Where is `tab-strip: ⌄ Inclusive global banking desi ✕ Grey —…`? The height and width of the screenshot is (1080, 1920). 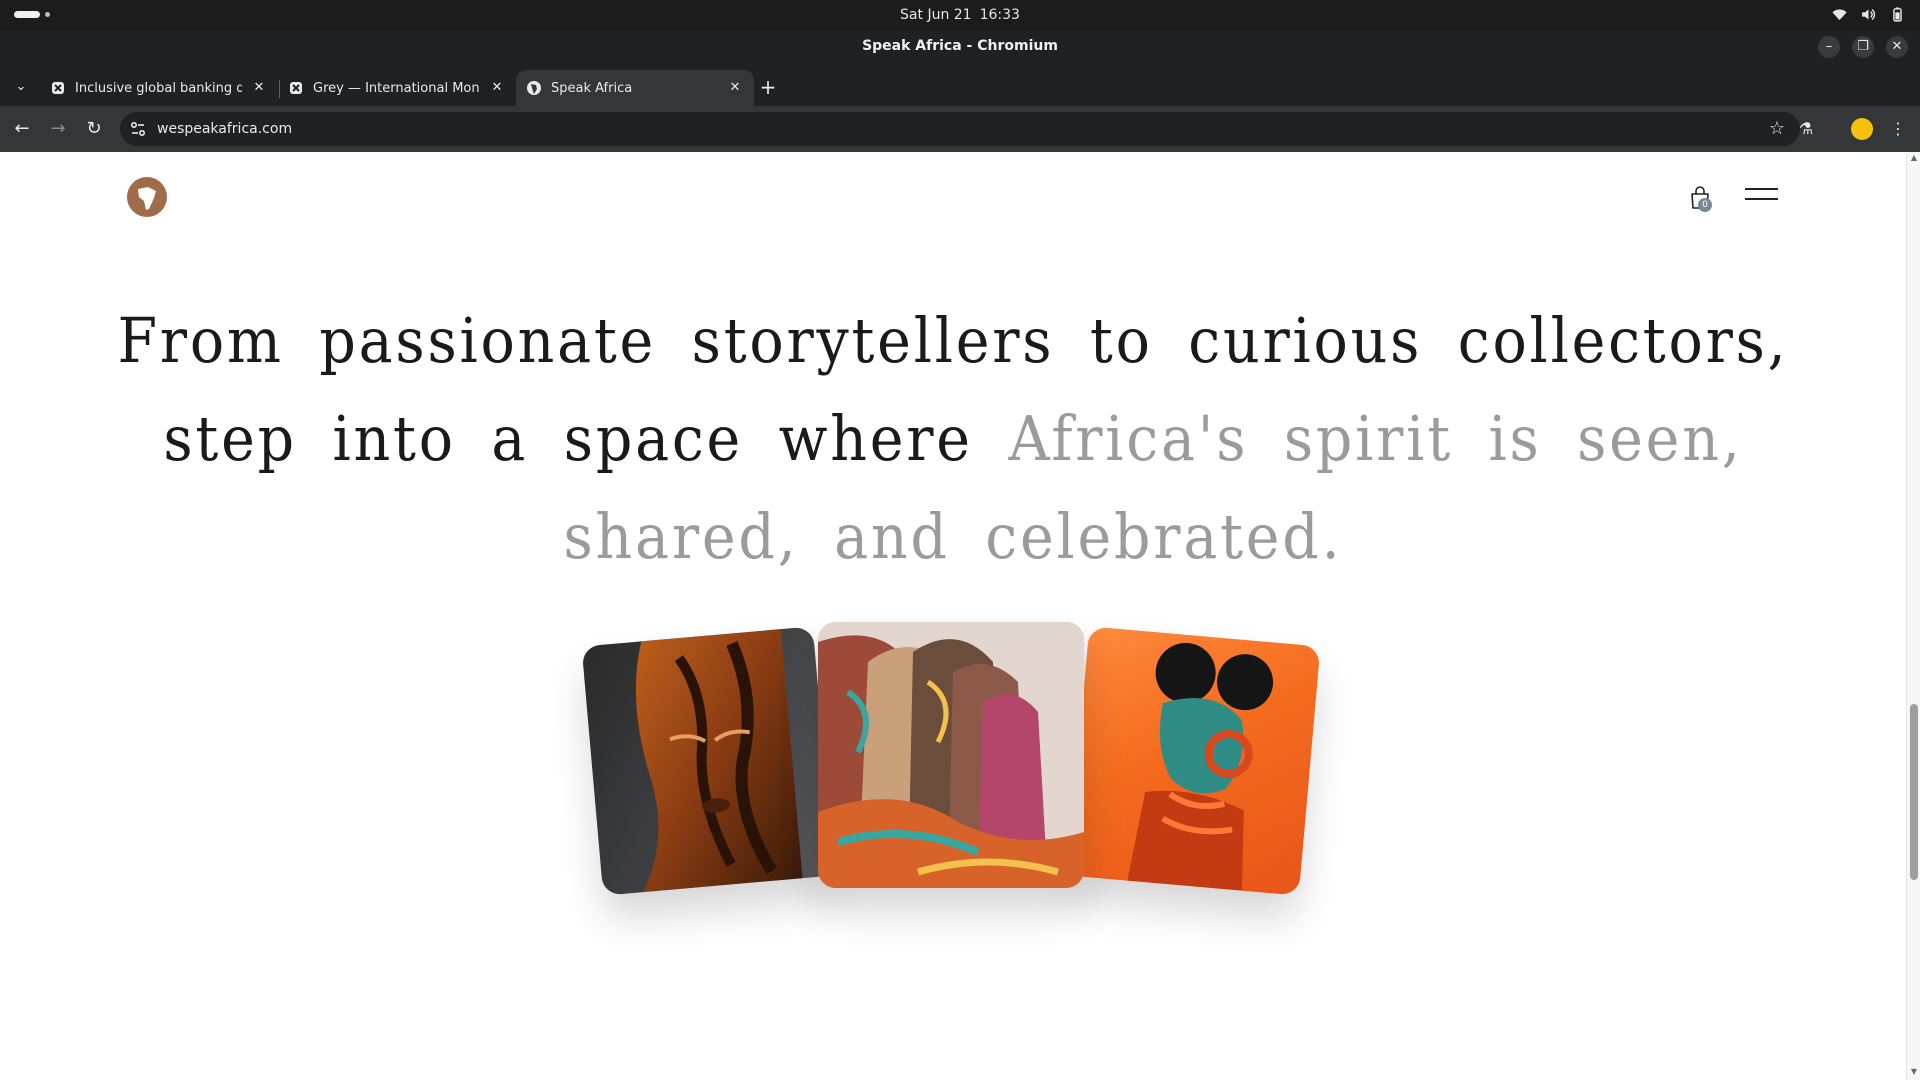 tab-strip: ⌄ Inclusive global banking desi ✕ Grey —… is located at coordinates (960, 86).